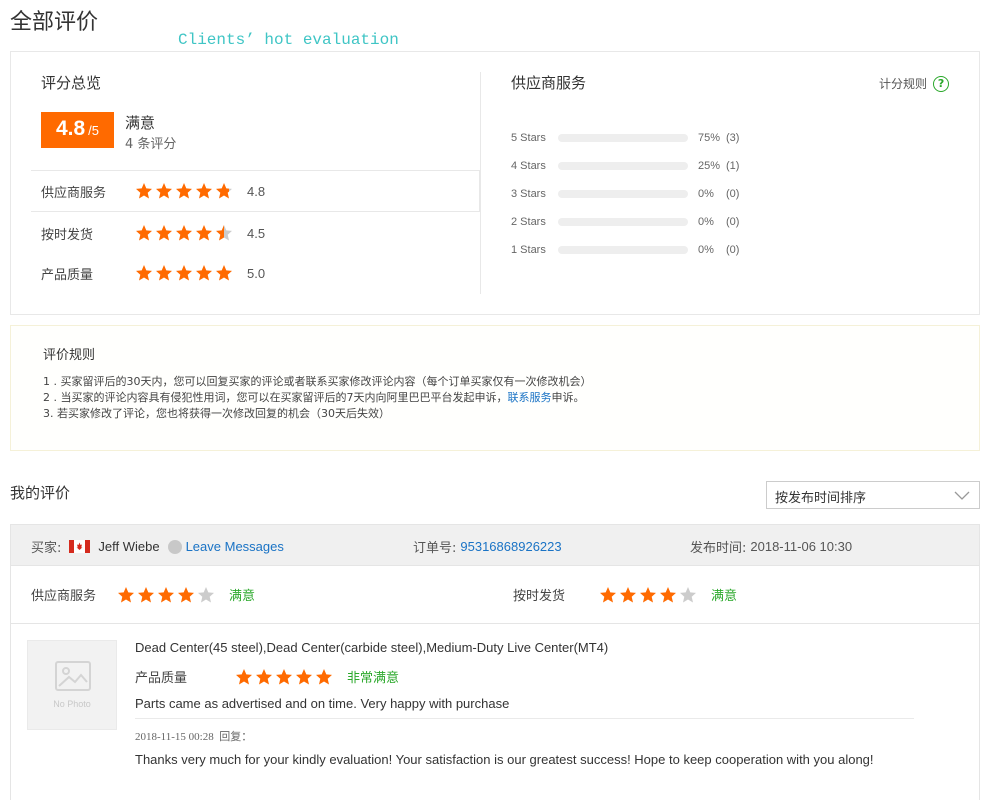 Image resolution: width=986 pixels, height=800 pixels. I want to click on overall-score: 4.8, so click(70, 128).